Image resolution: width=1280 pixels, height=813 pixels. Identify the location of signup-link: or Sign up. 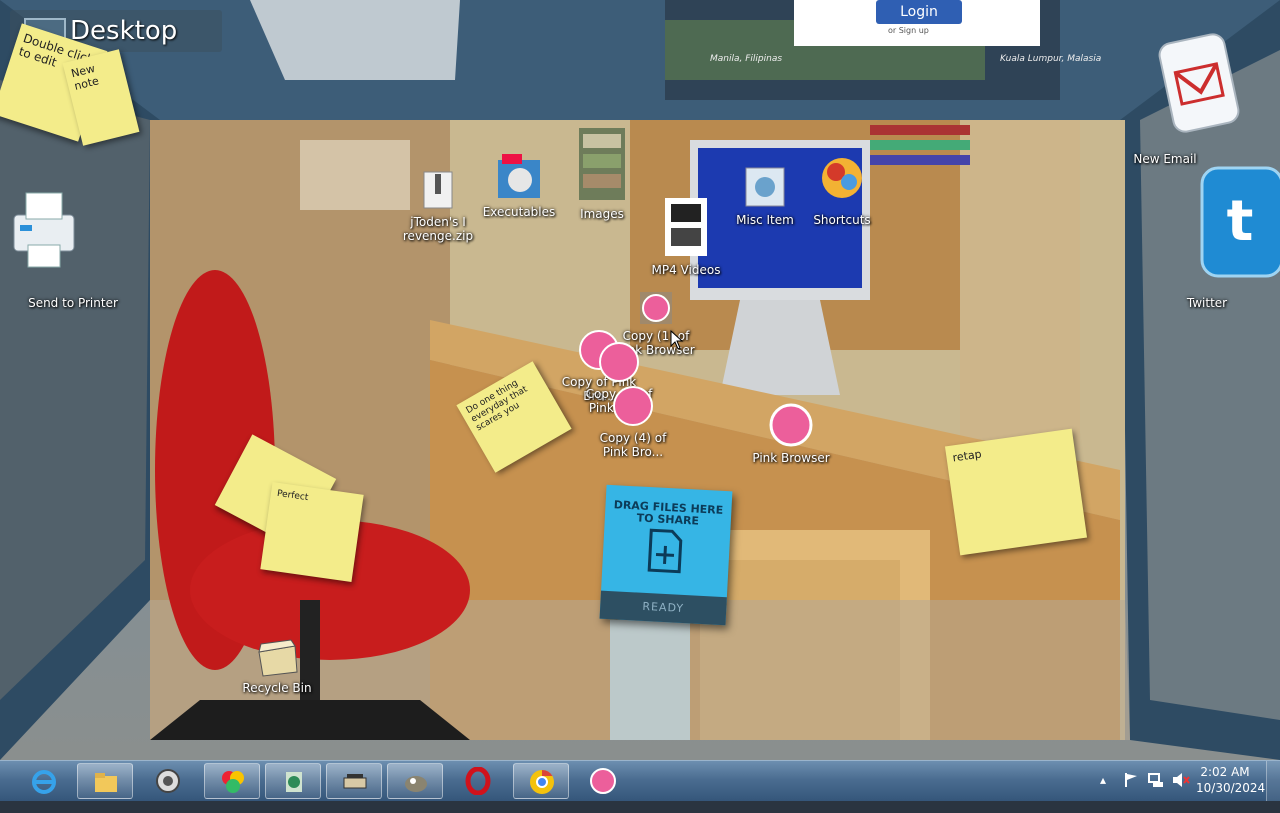
(908, 30).